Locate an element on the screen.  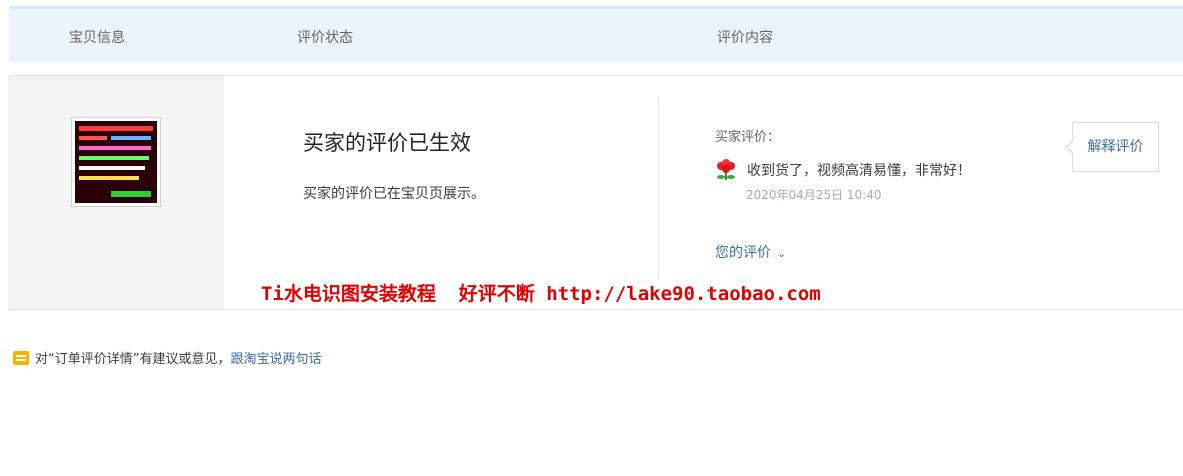
chevron-down-icon: ⌄ is located at coordinates (782, 253).